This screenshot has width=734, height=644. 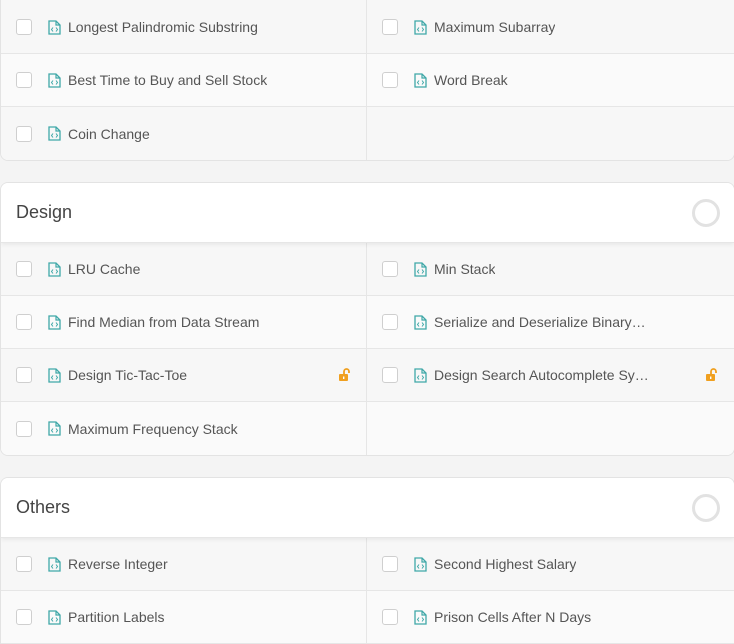 I want to click on problem-item: Maximum Frequency Stack, so click(x=184, y=428).